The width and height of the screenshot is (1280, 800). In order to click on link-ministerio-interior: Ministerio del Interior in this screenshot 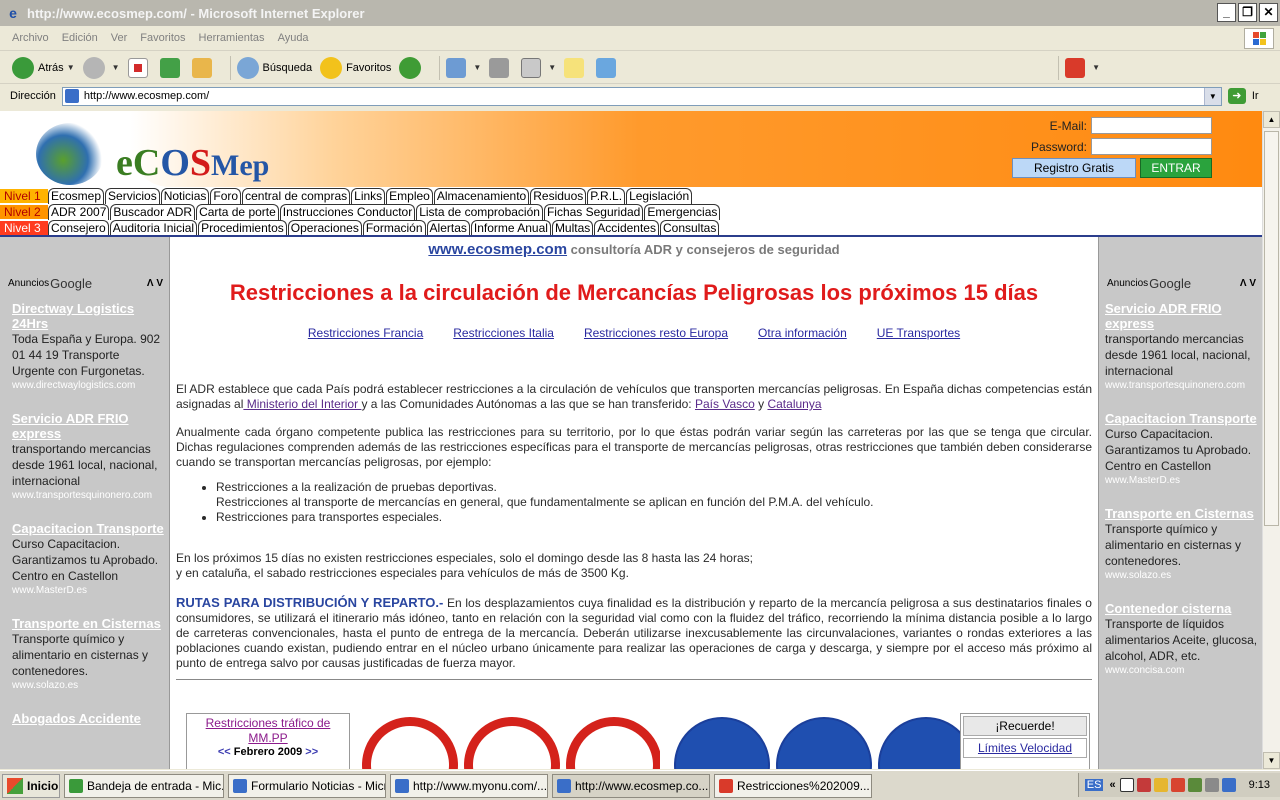, I will do `click(302, 404)`.